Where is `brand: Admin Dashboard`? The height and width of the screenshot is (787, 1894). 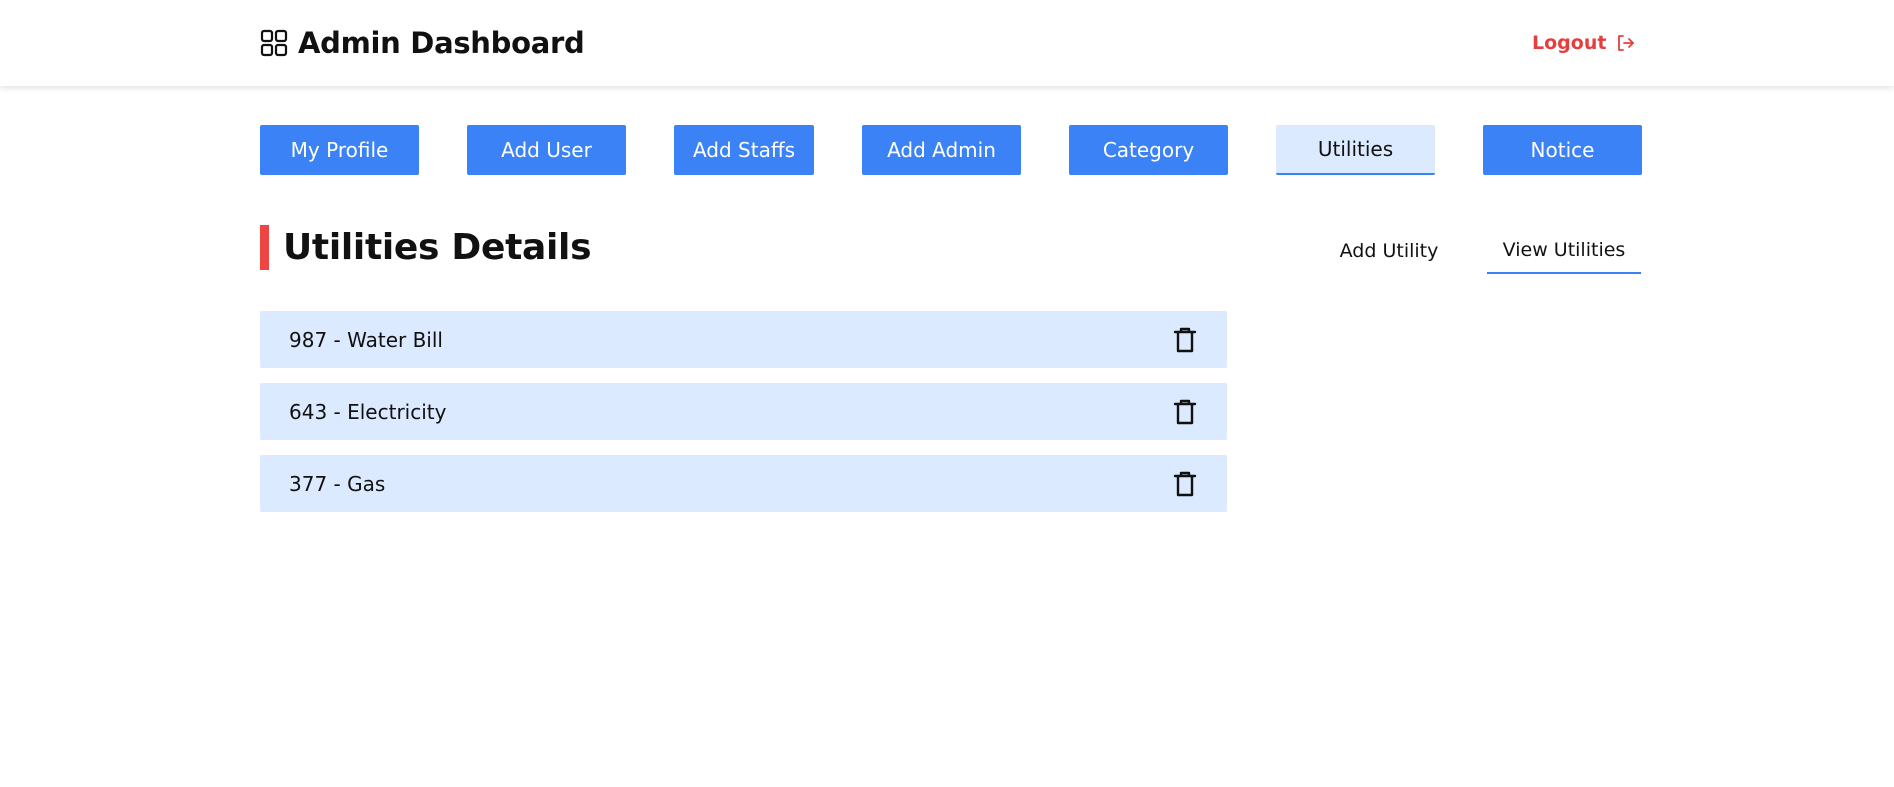
brand: Admin Dashboard is located at coordinates (422, 43).